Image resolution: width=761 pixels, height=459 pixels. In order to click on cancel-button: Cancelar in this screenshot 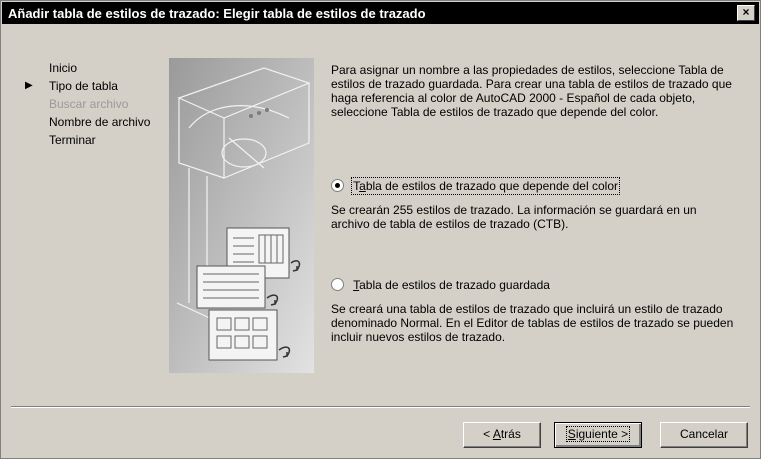, I will do `click(704, 435)`.